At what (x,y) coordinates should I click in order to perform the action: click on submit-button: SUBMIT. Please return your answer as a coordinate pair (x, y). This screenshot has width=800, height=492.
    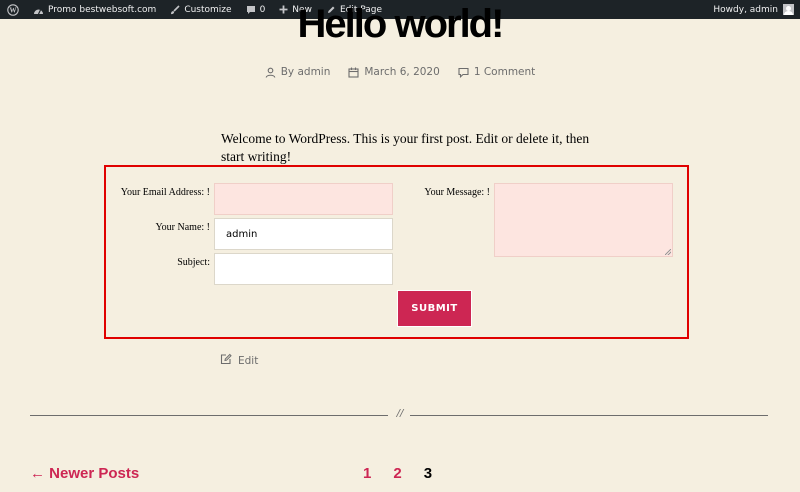
    Looking at the image, I should click on (434, 308).